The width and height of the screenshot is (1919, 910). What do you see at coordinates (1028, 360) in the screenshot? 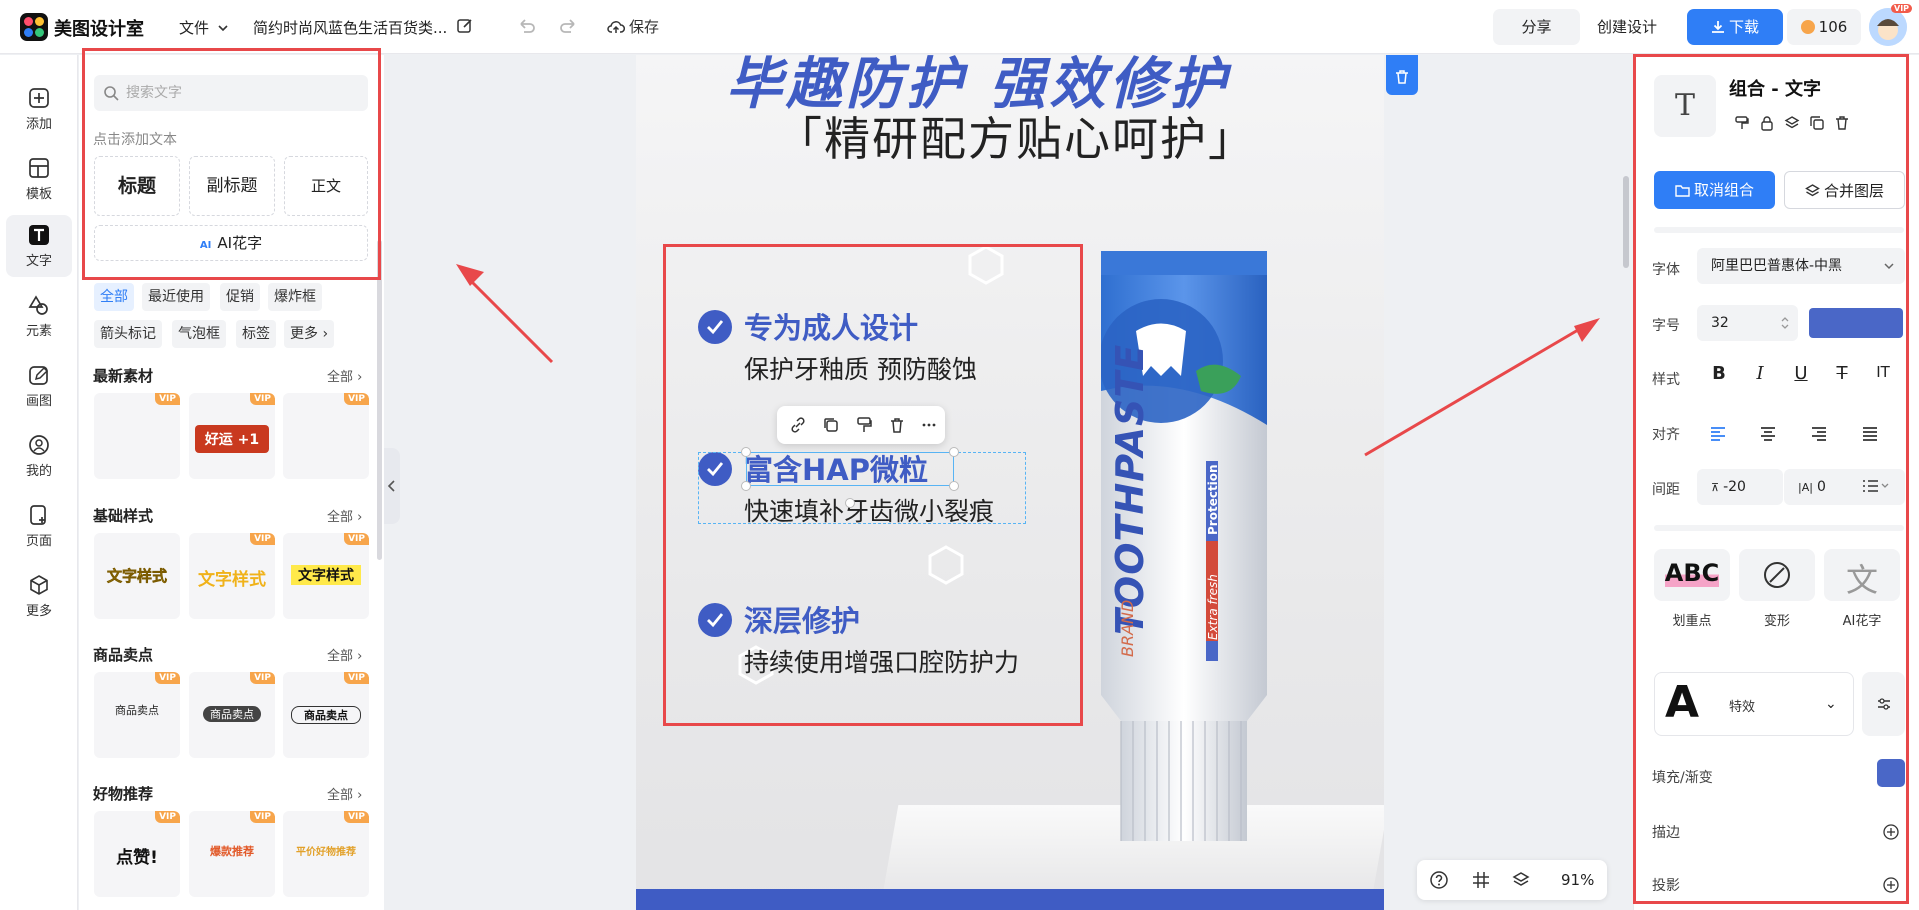
I see `annotation-arrows` at bounding box center [1028, 360].